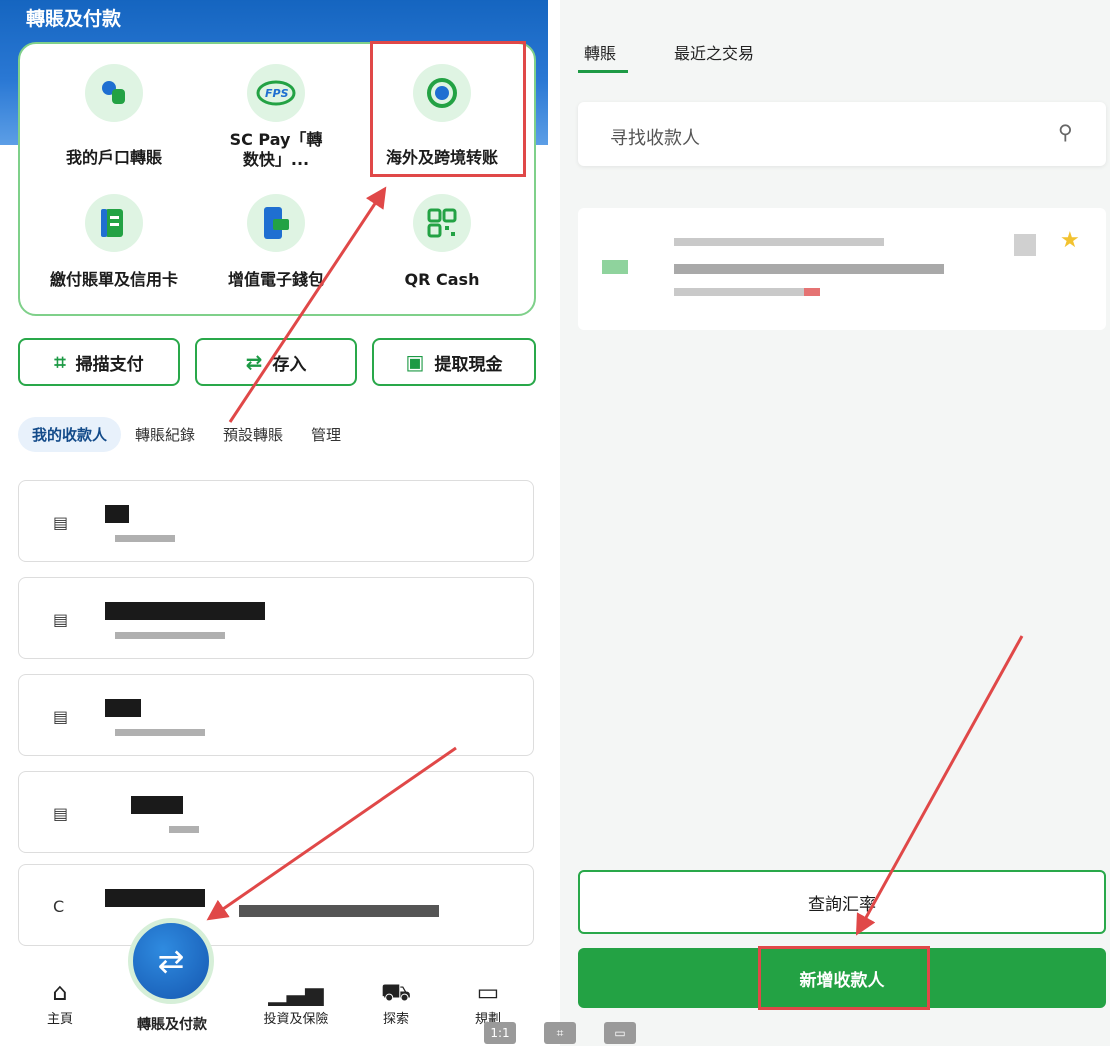  I want to click on arrow-to-fab, so click(331, 833).